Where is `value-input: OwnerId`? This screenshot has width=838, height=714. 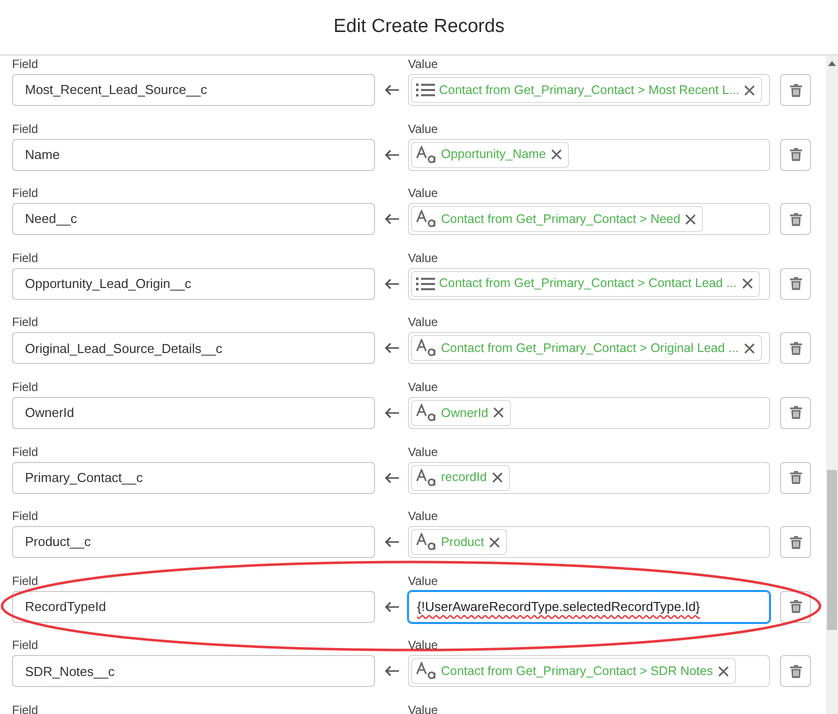 value-input: OwnerId is located at coordinates (589, 412).